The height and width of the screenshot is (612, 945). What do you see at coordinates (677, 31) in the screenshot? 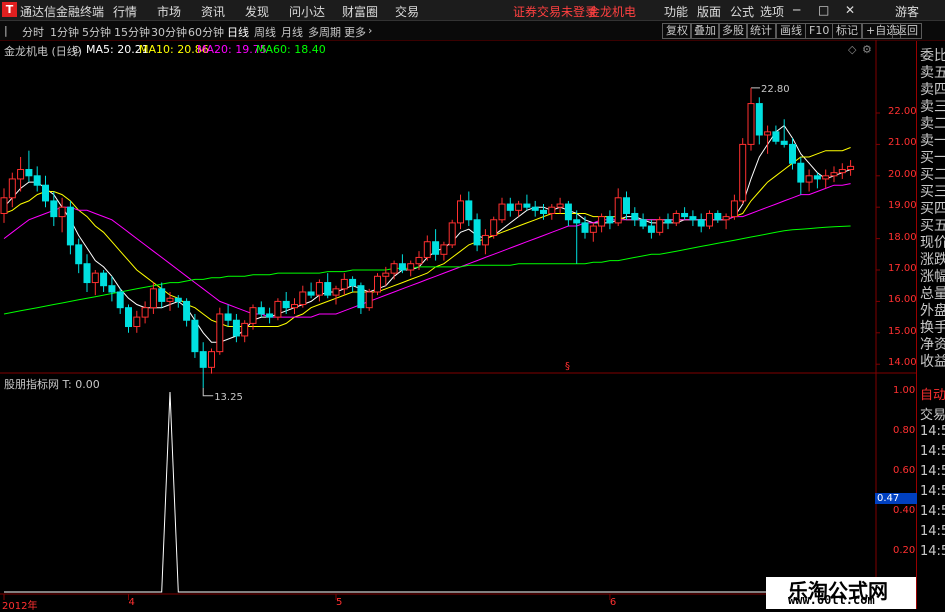
I see `adjust-button: 复权` at bounding box center [677, 31].